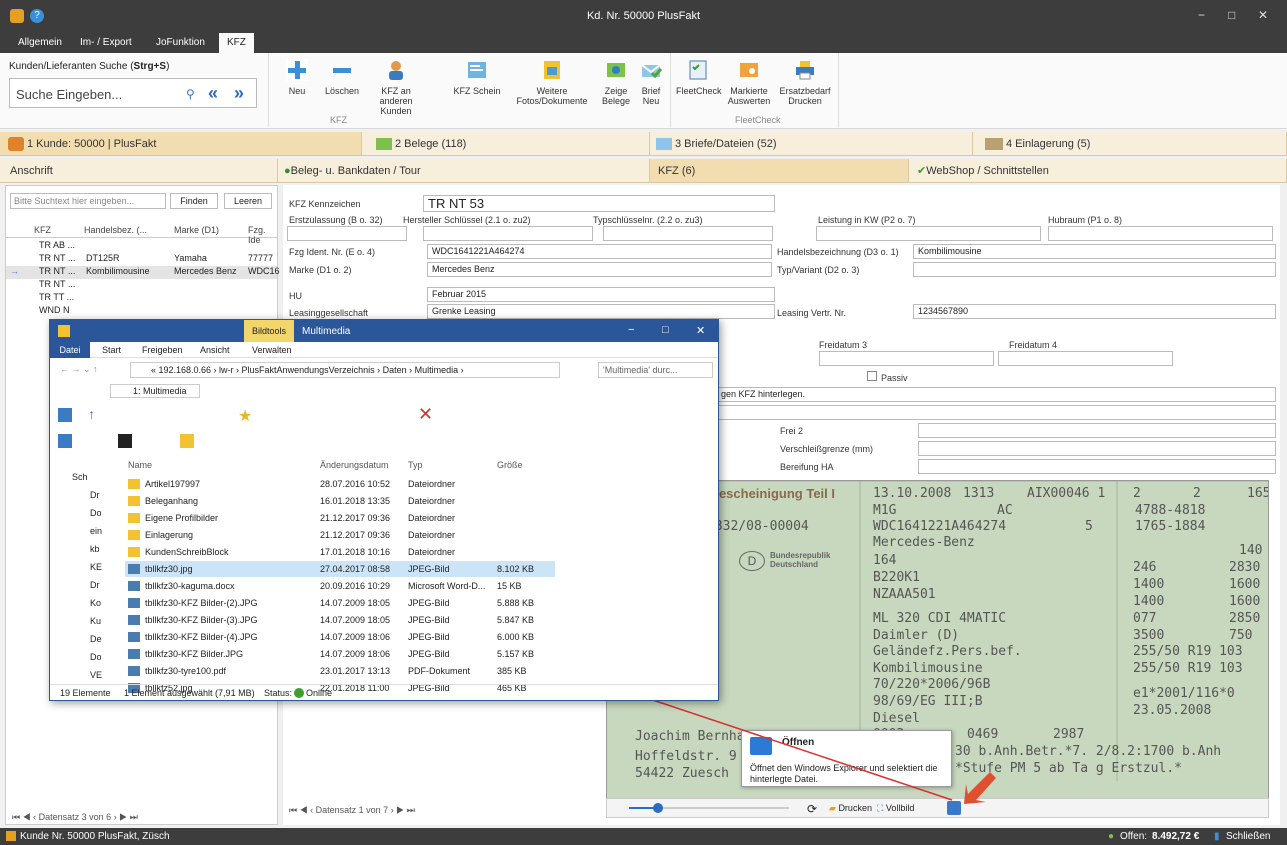 The width and height of the screenshot is (1287, 845). I want to click on col-marke: Marke (D1), so click(196, 230).